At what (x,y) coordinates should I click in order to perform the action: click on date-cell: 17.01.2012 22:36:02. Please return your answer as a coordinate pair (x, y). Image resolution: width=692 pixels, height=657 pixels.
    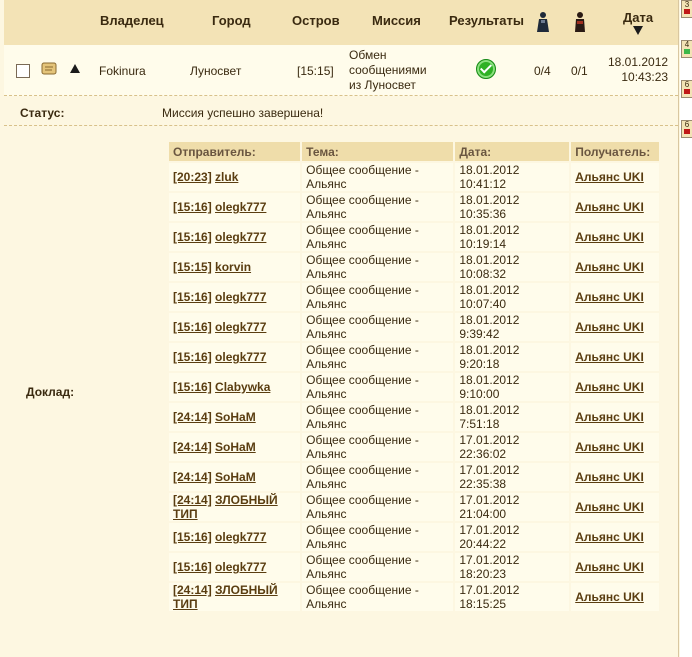
    Looking at the image, I should click on (512, 447).